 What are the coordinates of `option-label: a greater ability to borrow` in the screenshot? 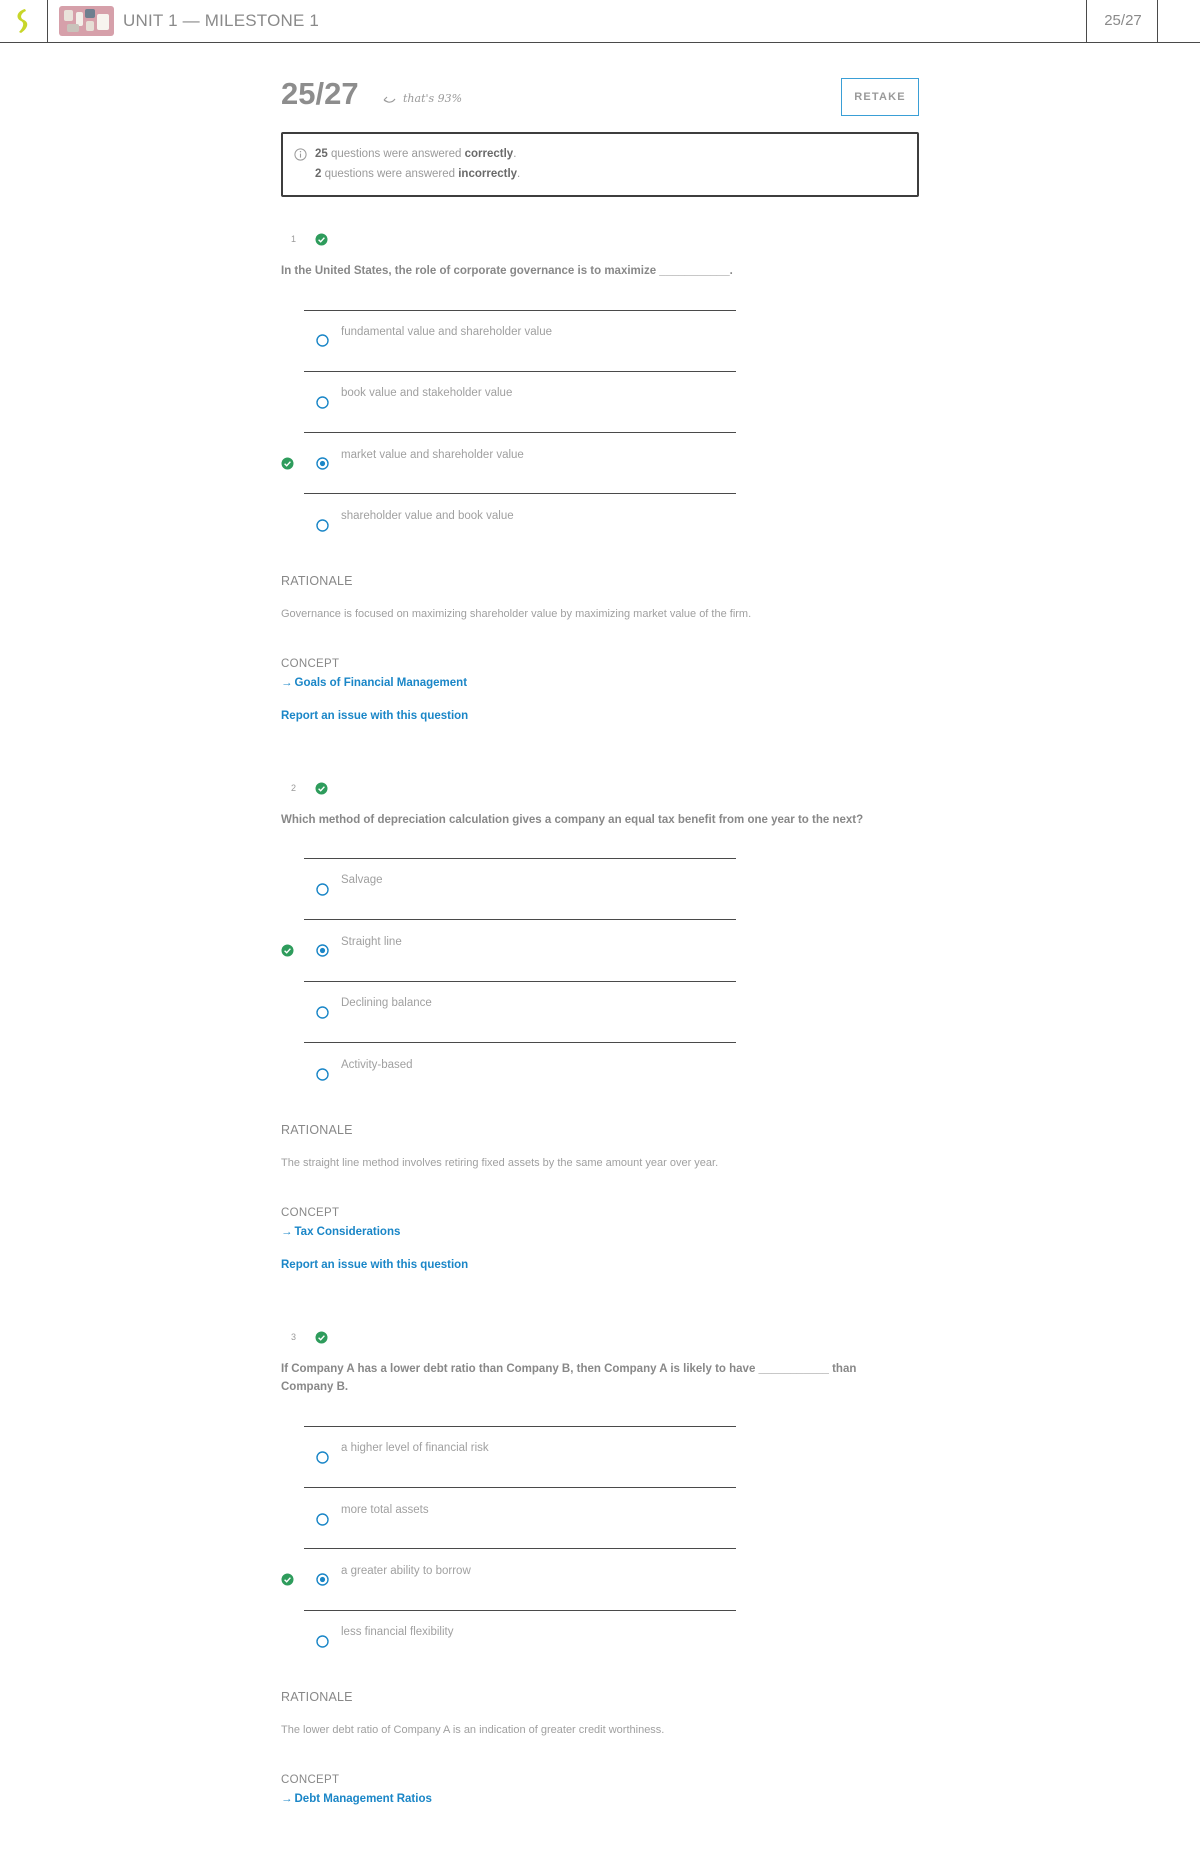 It's located at (406, 1571).